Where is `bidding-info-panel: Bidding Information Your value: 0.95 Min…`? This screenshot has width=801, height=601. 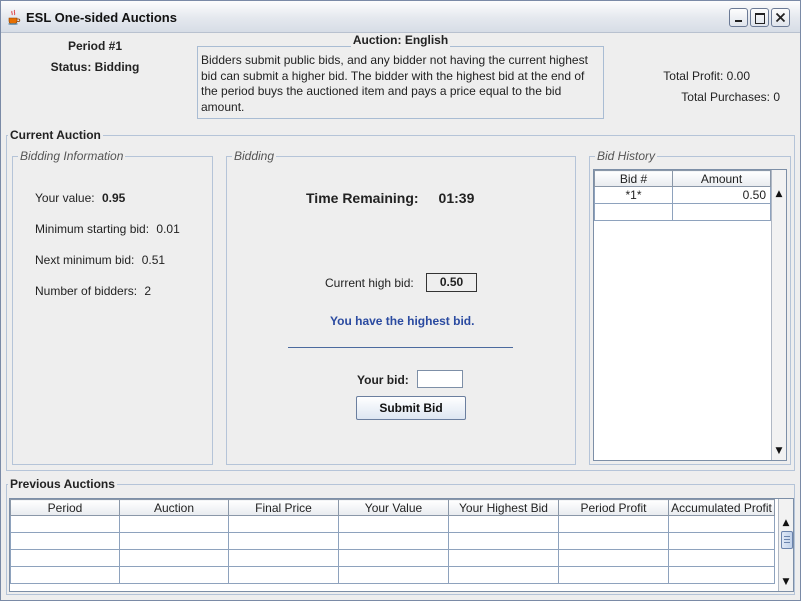
bidding-info-panel: Bidding Information Your value: 0.95 Min… is located at coordinates (112, 307).